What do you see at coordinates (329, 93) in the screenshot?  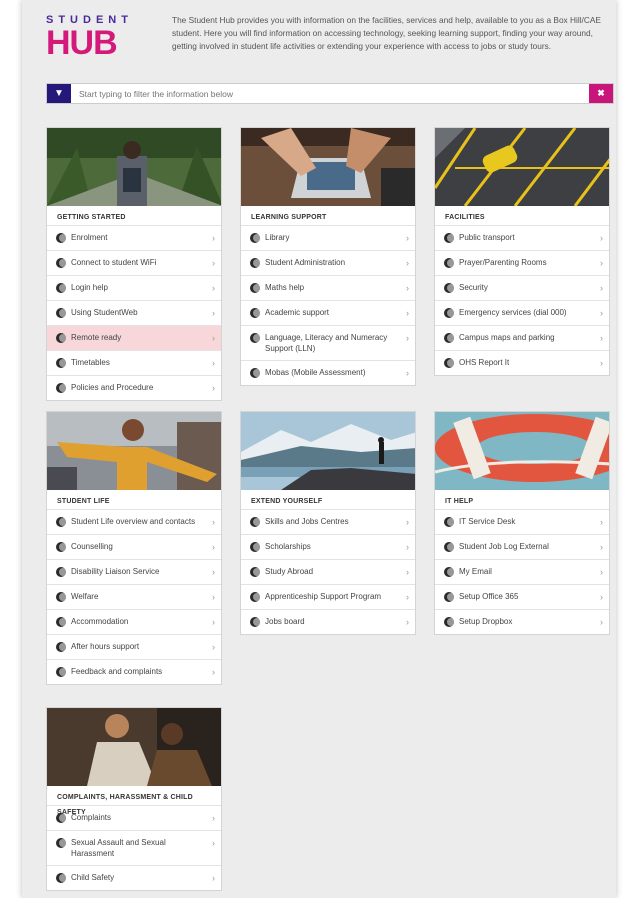 I see `filter-input` at bounding box center [329, 93].